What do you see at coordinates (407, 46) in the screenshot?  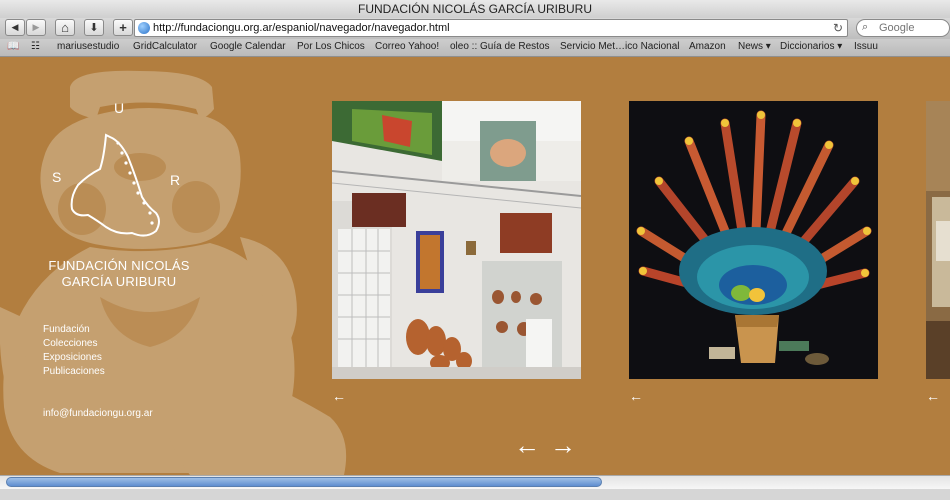 I see `bookmark-item: Correo Yahoo!` at bounding box center [407, 46].